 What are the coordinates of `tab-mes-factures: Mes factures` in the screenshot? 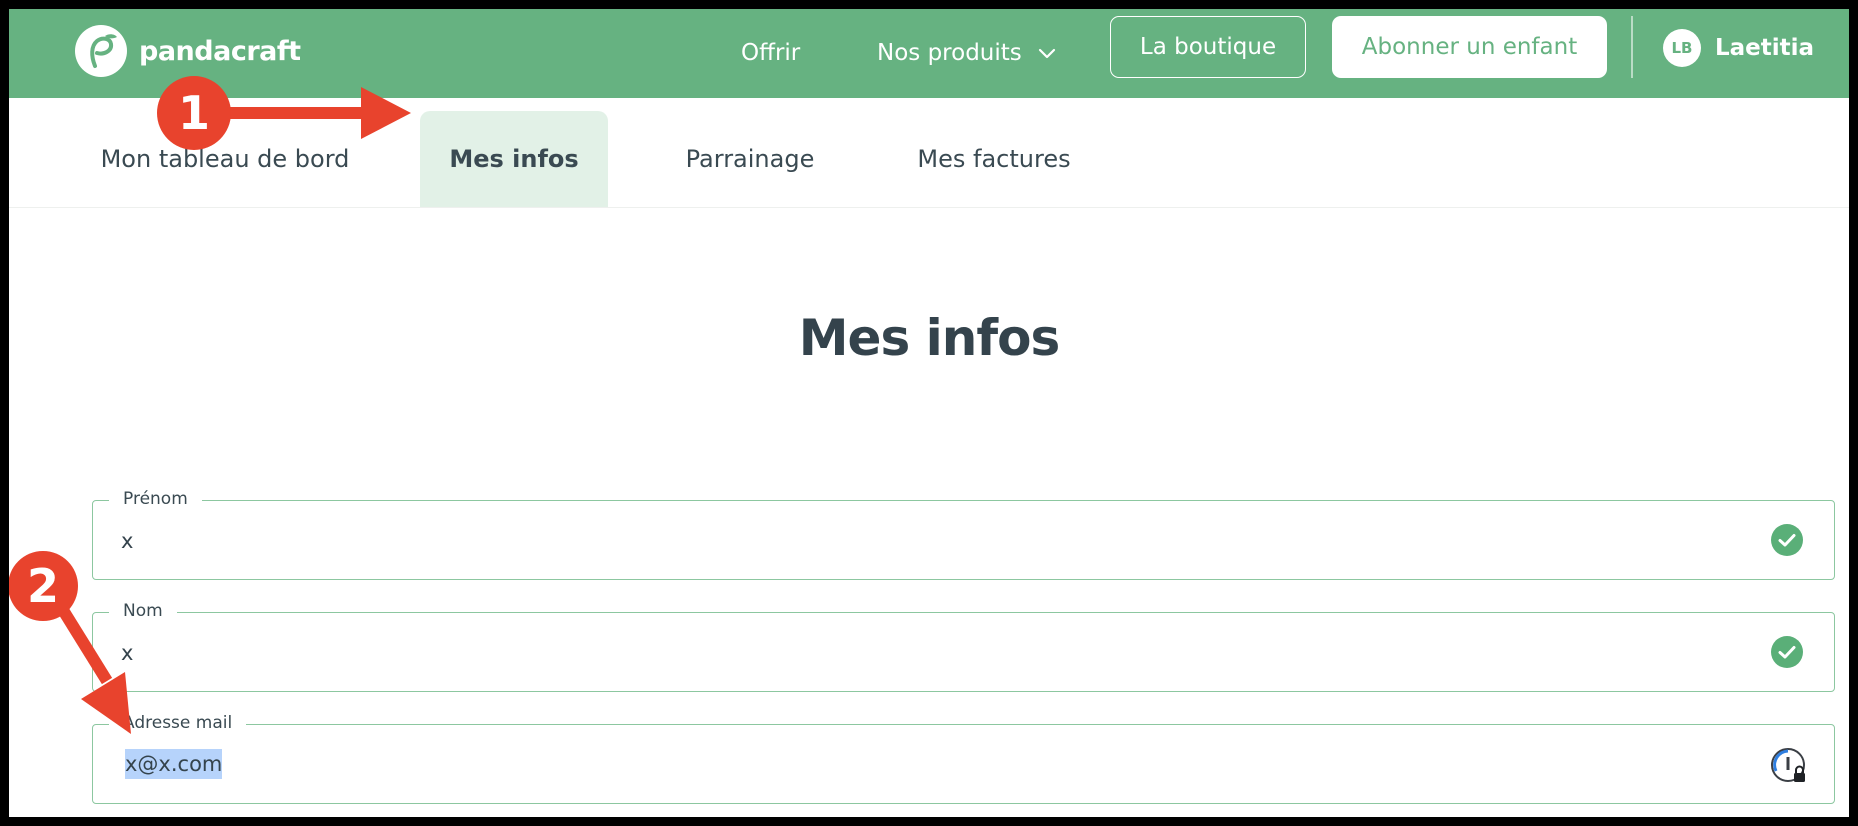 It's located at (994, 159).